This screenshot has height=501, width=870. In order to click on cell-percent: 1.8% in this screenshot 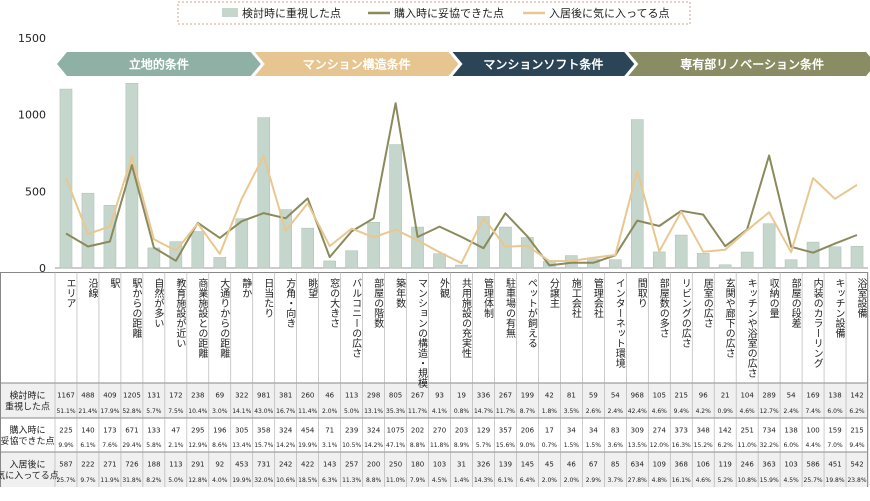, I will do `click(550, 411)`.